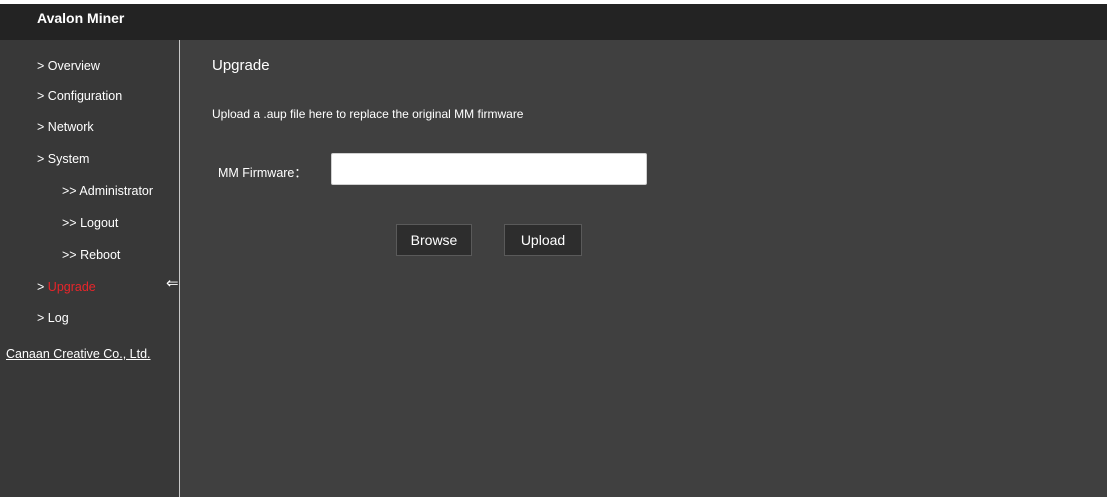 The height and width of the screenshot is (497, 1107). I want to click on page-title: Upgrade, so click(241, 65).